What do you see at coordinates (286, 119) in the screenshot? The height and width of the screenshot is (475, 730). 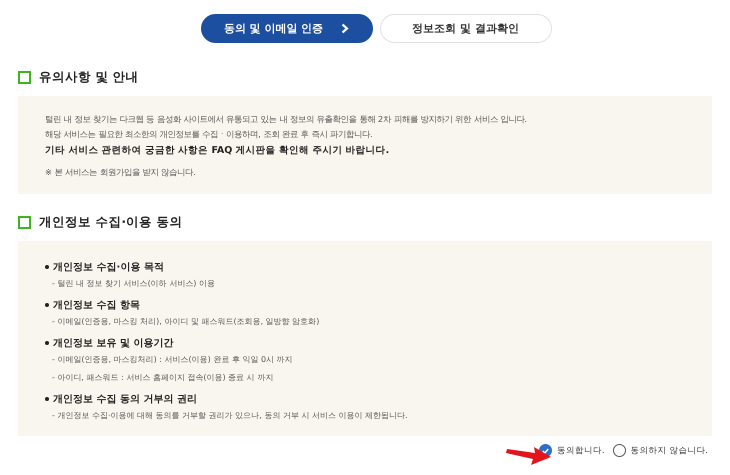 I see `notice-text: 털린 내 정보 찾기는 다크웹 등 음성화 사이트에서 유통되고 있는 내 정보의 유출확인을 통해 2차 피해를 방지하기 위한 서비스 입니다.` at bounding box center [286, 119].